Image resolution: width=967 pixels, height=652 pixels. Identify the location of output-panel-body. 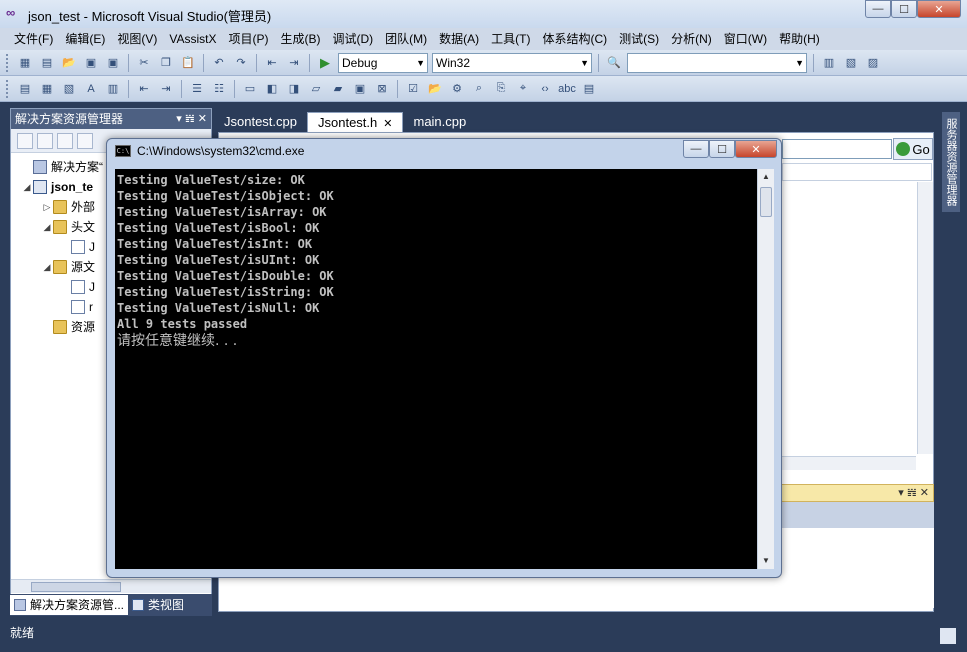
(857, 568).